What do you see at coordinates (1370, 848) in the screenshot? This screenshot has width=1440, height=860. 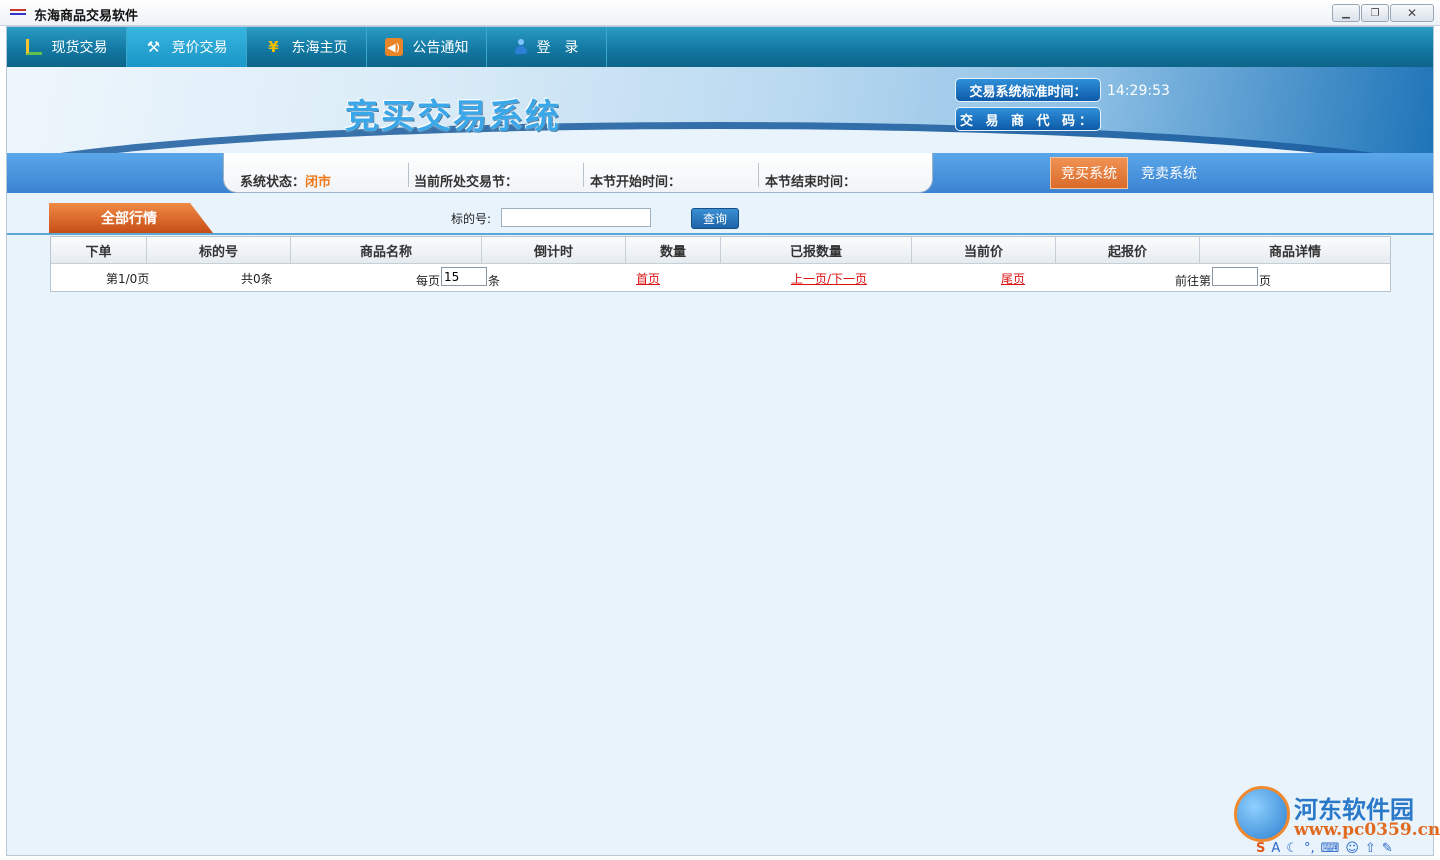 I see `ime-shirt-icon: ⇧` at bounding box center [1370, 848].